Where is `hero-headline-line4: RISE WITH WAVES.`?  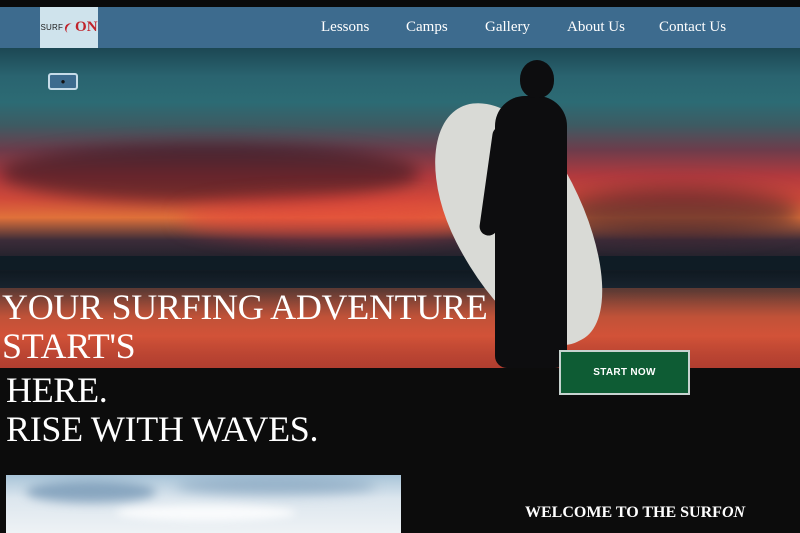 hero-headline-line4: RISE WITH WAVES. is located at coordinates (162, 429).